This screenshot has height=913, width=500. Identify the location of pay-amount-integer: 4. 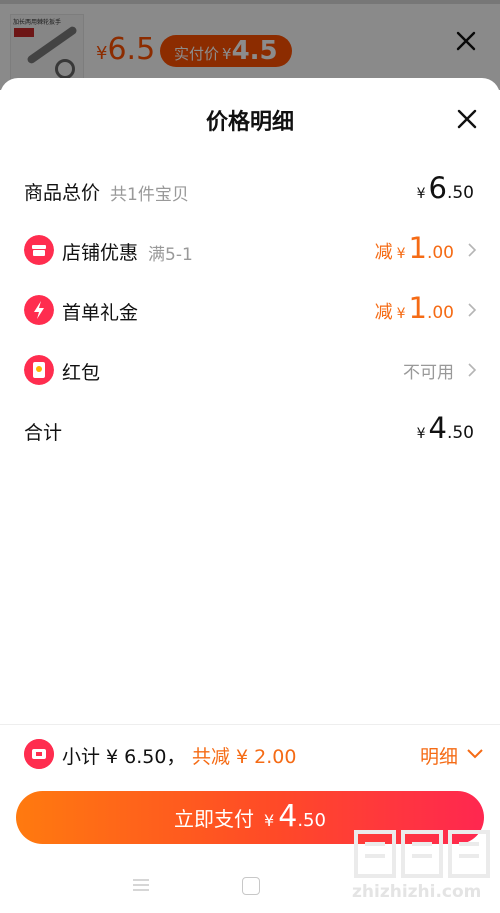
(288, 816).